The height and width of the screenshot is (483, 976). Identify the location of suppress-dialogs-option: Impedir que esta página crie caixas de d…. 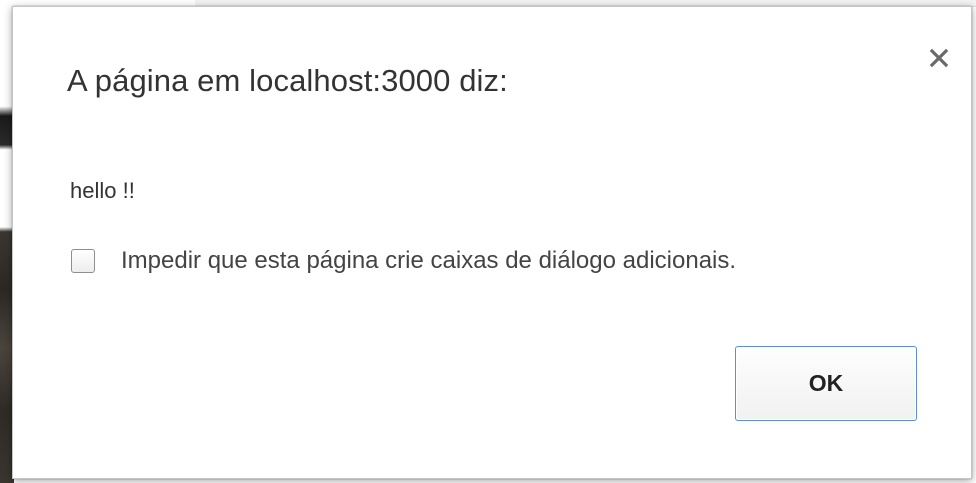
(403, 261).